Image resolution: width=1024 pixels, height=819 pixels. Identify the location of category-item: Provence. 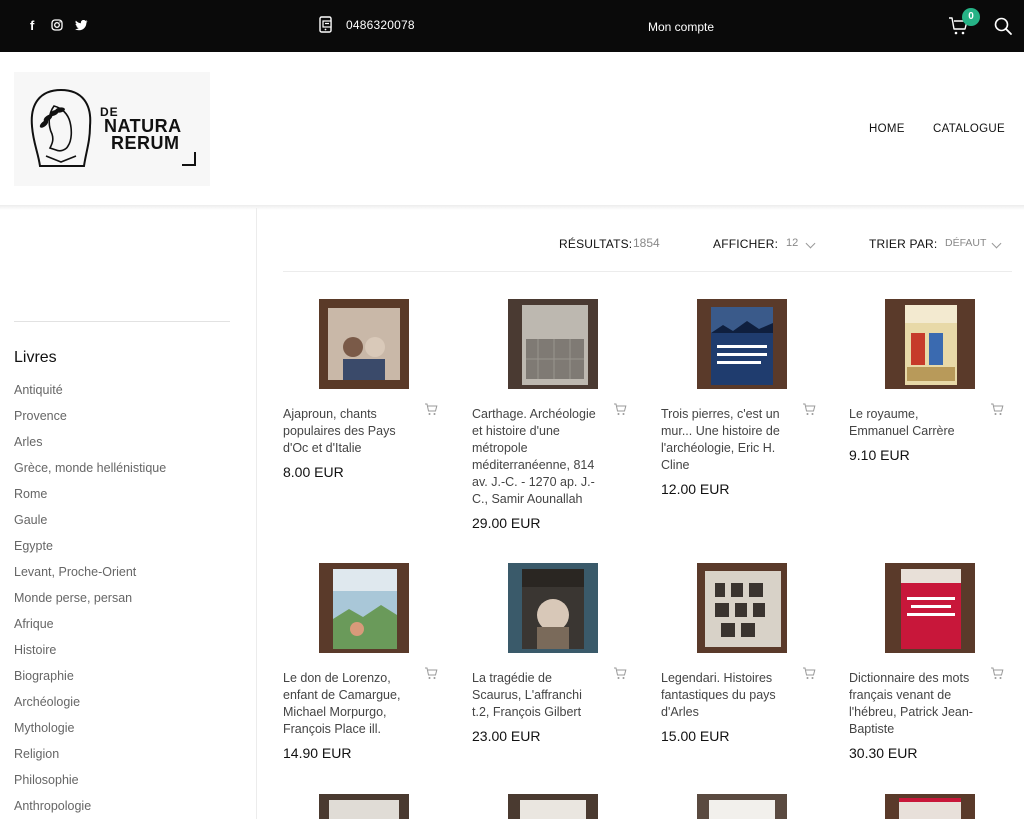
(90, 420).